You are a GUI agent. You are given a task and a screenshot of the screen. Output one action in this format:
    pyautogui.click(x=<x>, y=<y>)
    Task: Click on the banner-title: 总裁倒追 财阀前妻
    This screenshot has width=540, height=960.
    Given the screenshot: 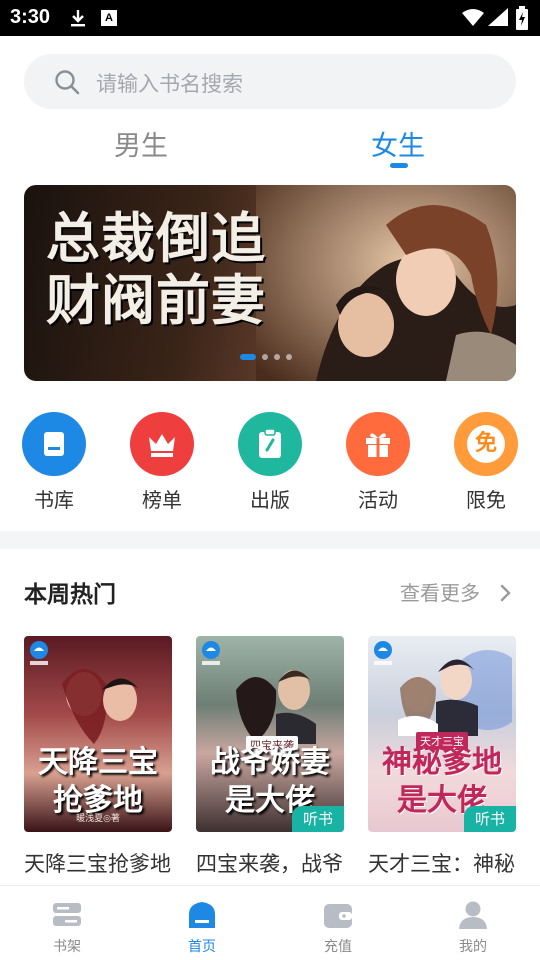 What is the action you would take?
    pyautogui.click(x=176, y=269)
    